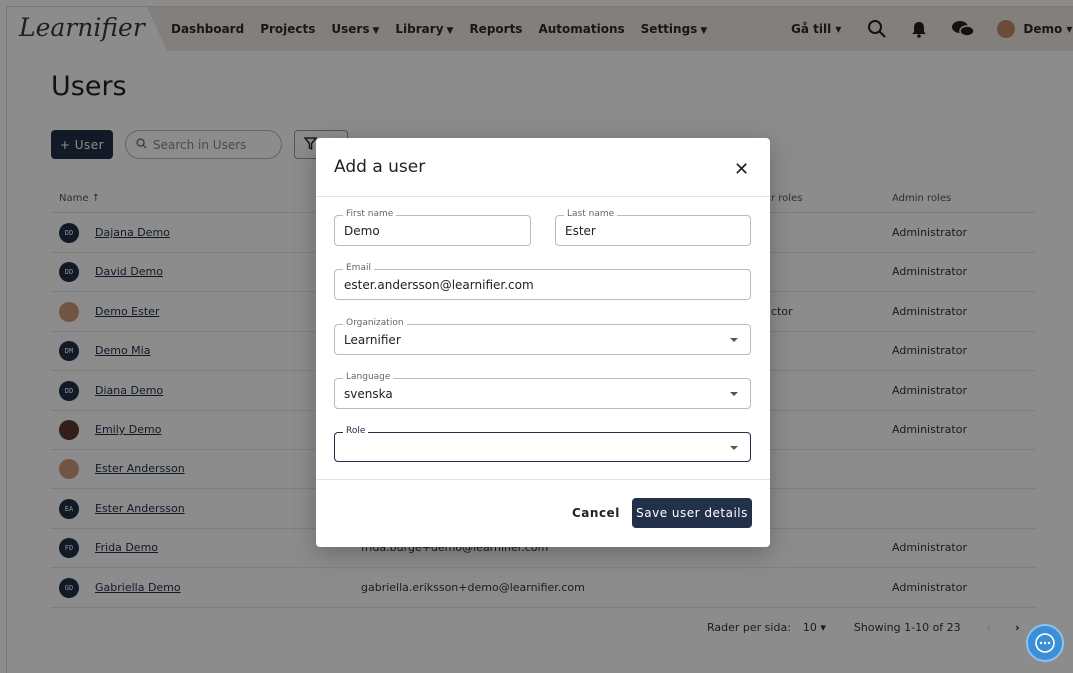 The height and width of the screenshot is (673, 1073). Describe the element at coordinates (432, 227) in the screenshot. I see `first-name-field: First name Demo` at that location.